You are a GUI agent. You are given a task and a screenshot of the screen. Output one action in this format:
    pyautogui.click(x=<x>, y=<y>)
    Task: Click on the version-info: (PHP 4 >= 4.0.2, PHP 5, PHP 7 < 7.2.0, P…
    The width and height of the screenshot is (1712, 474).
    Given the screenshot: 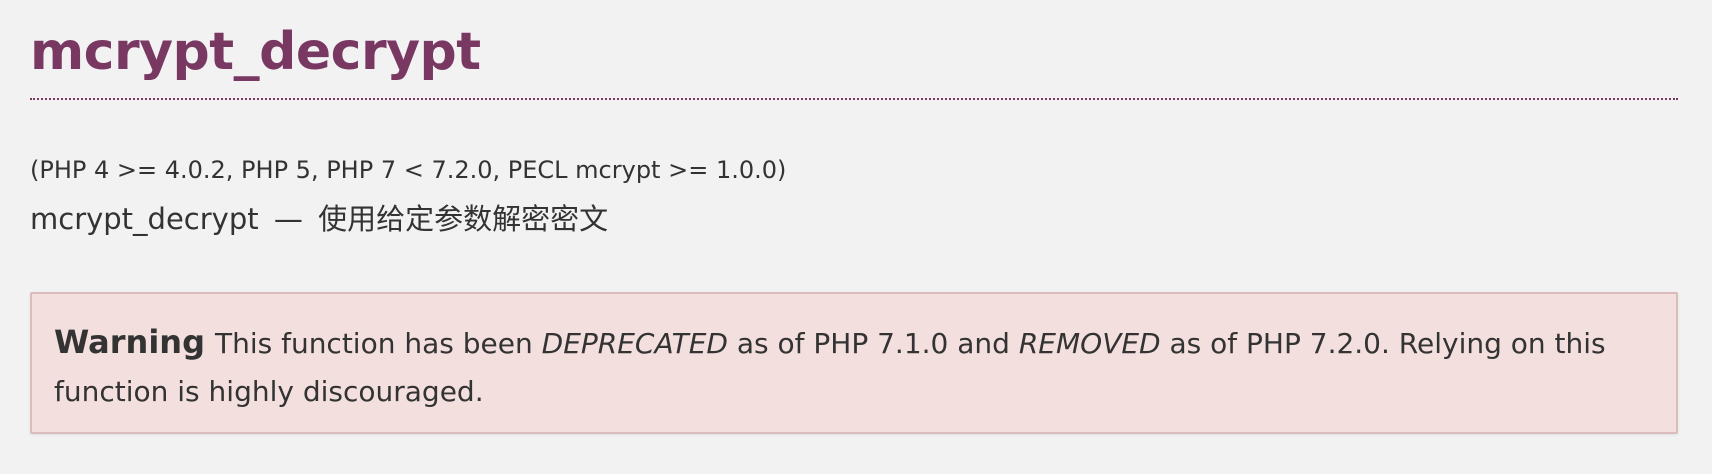 What is the action you would take?
    pyautogui.click(x=408, y=170)
    